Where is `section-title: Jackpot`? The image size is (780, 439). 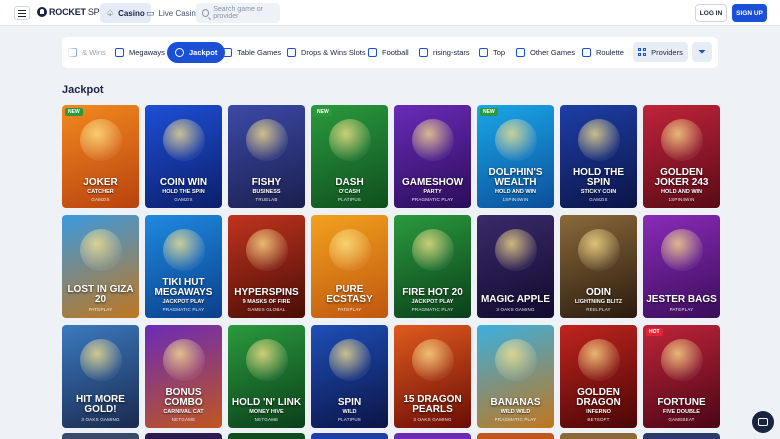 section-title: Jackpot is located at coordinates (83, 90).